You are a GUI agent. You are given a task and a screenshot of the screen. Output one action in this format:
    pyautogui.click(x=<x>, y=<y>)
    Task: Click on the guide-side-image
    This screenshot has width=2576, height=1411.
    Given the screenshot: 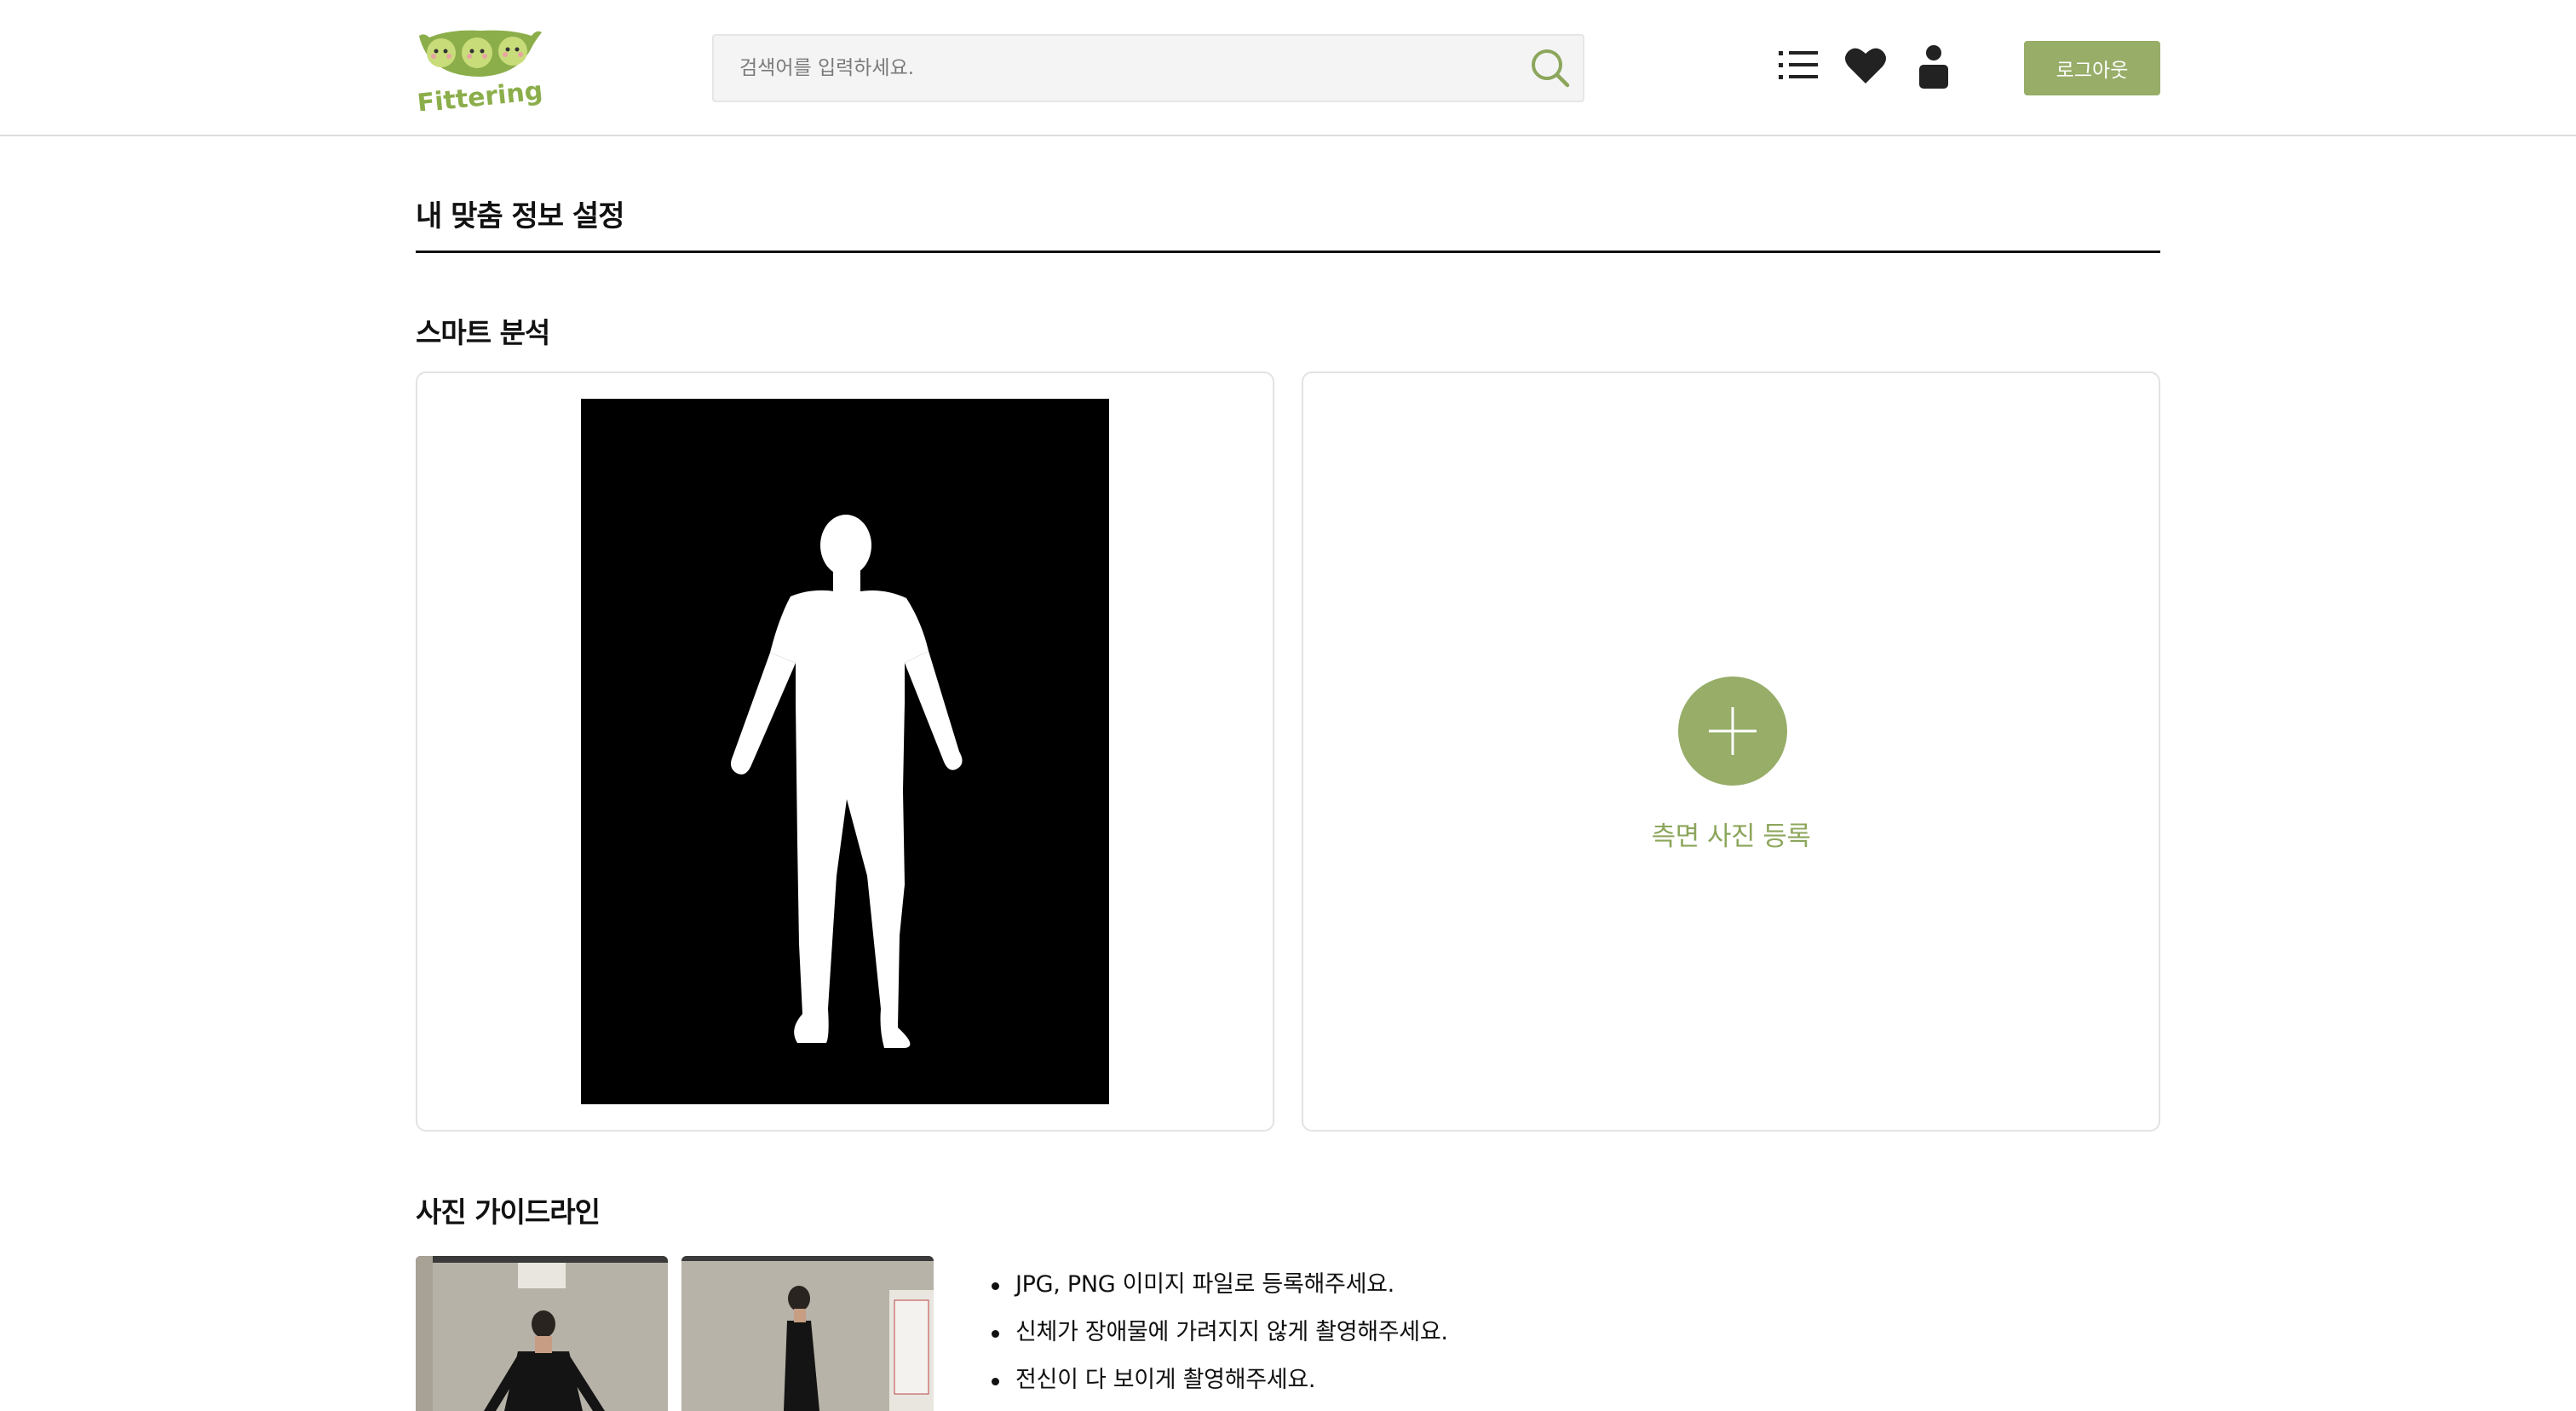 What is the action you would take?
    pyautogui.click(x=808, y=1333)
    